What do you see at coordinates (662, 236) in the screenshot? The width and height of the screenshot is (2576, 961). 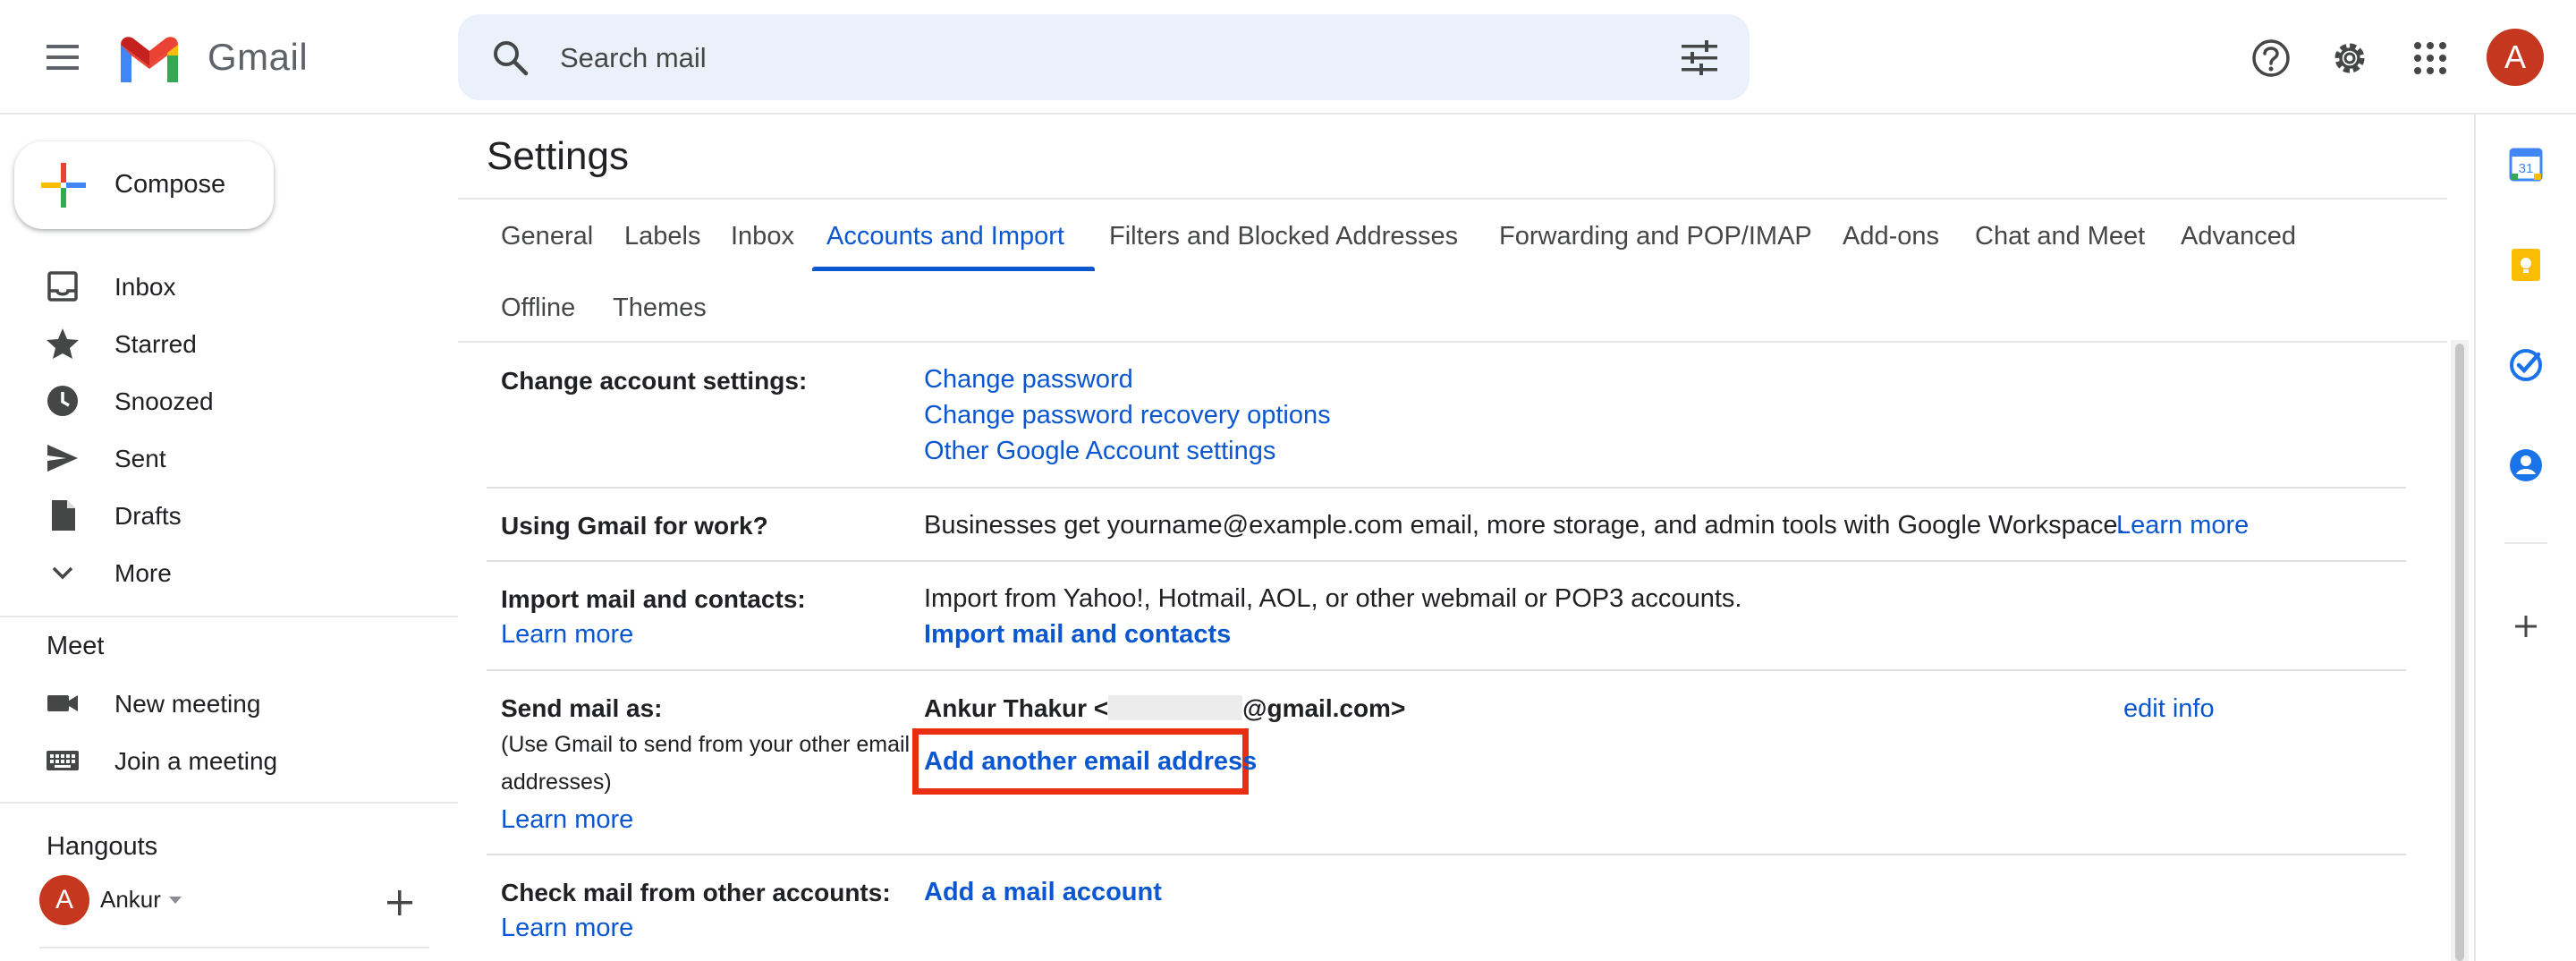 I see `tab-labels: Labels` at bounding box center [662, 236].